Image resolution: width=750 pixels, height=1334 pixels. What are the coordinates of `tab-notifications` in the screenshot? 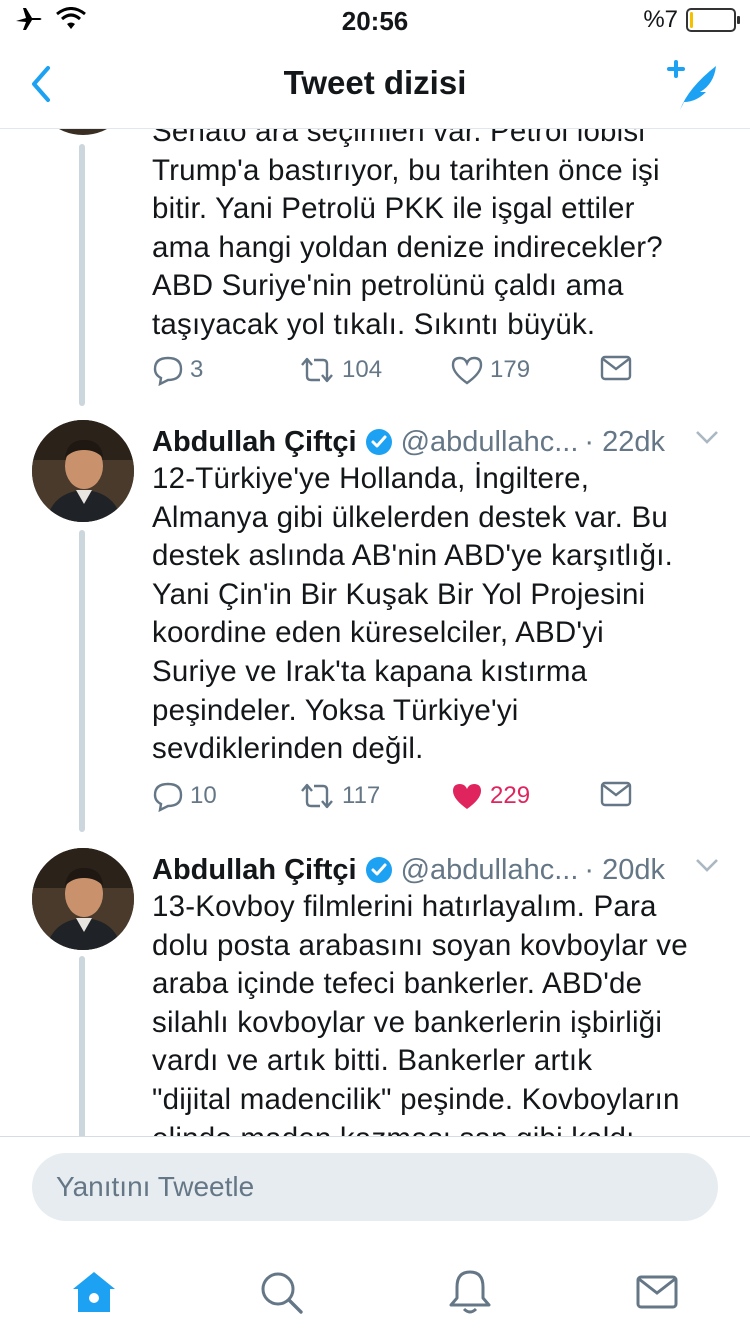 It's located at (470, 1292).